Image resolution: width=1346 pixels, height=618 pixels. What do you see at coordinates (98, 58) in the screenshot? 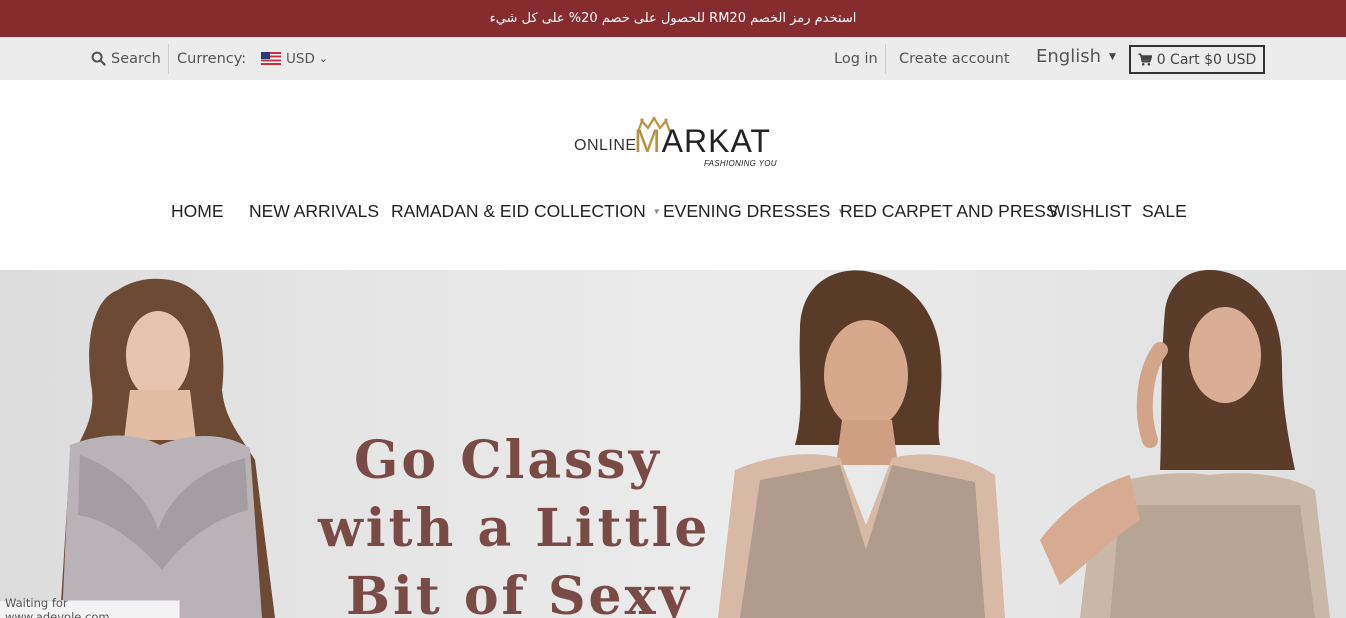
I see `search-icon` at bounding box center [98, 58].